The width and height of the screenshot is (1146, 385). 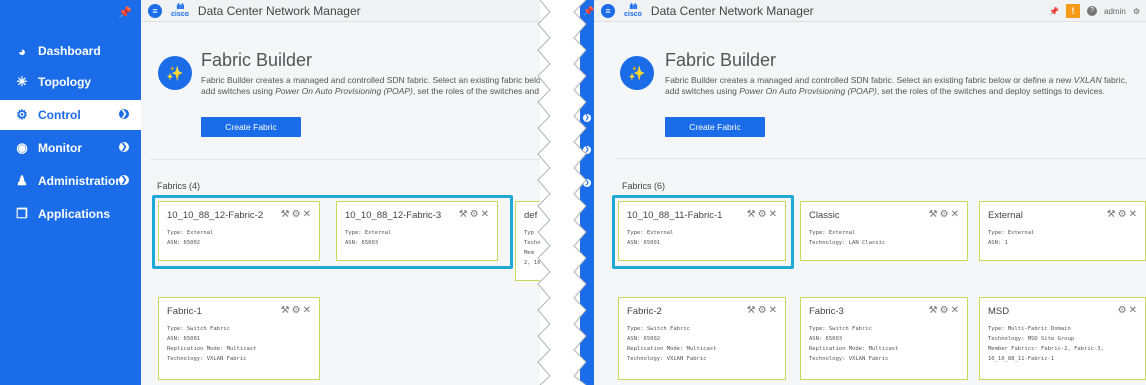 What do you see at coordinates (1073, 11) in the screenshot?
I see `warning-icon: !` at bounding box center [1073, 11].